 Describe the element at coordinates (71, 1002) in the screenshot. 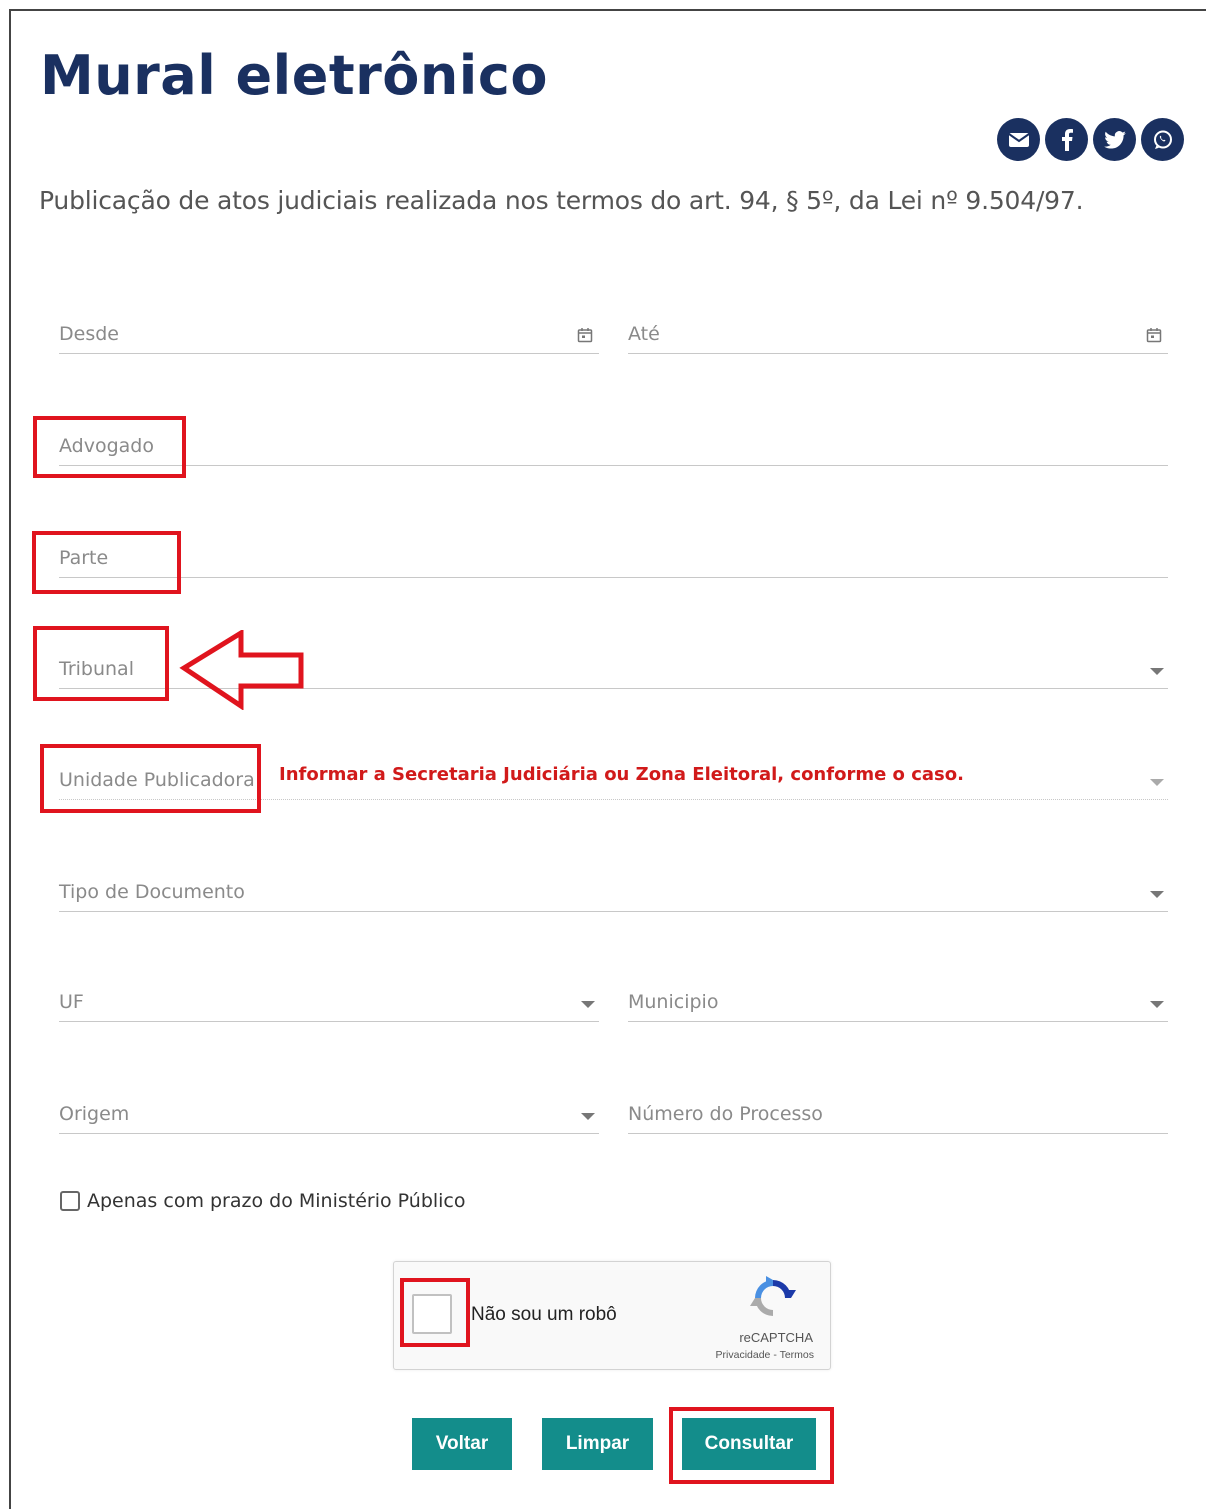

I see `uf-label: UF` at that location.